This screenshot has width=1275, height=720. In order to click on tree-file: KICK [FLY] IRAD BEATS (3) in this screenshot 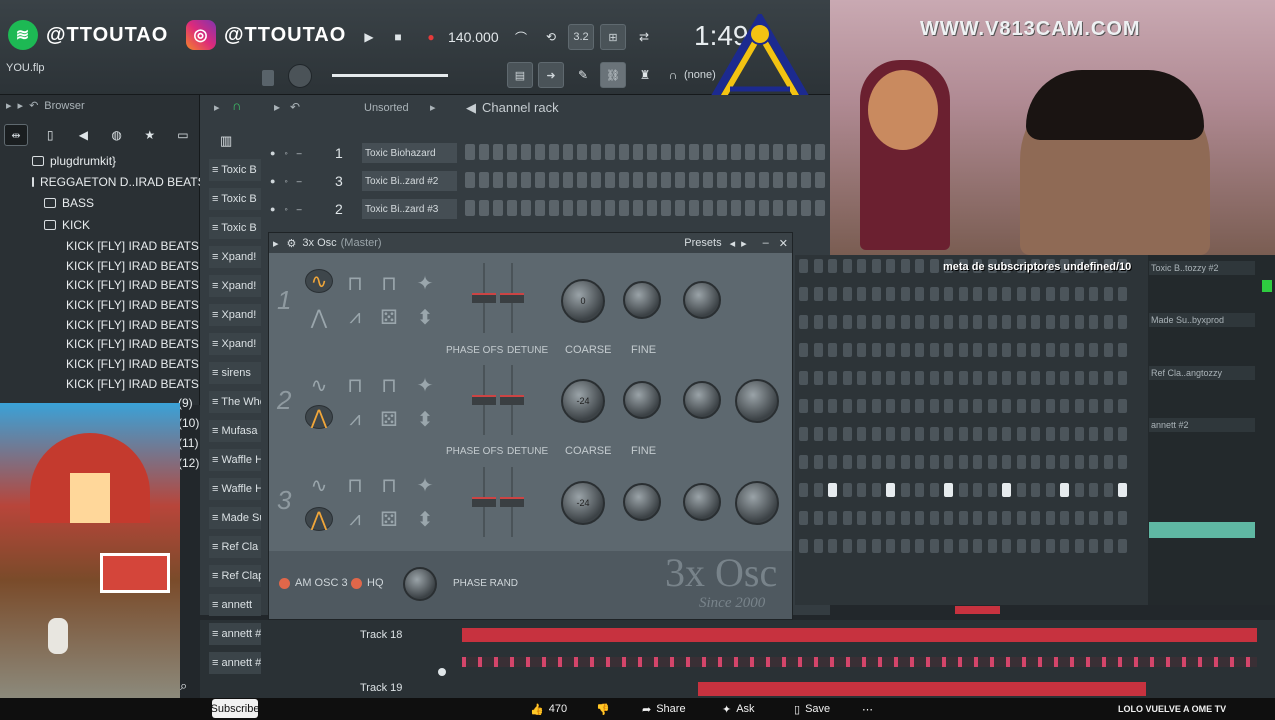, I will do `click(100, 285)`.